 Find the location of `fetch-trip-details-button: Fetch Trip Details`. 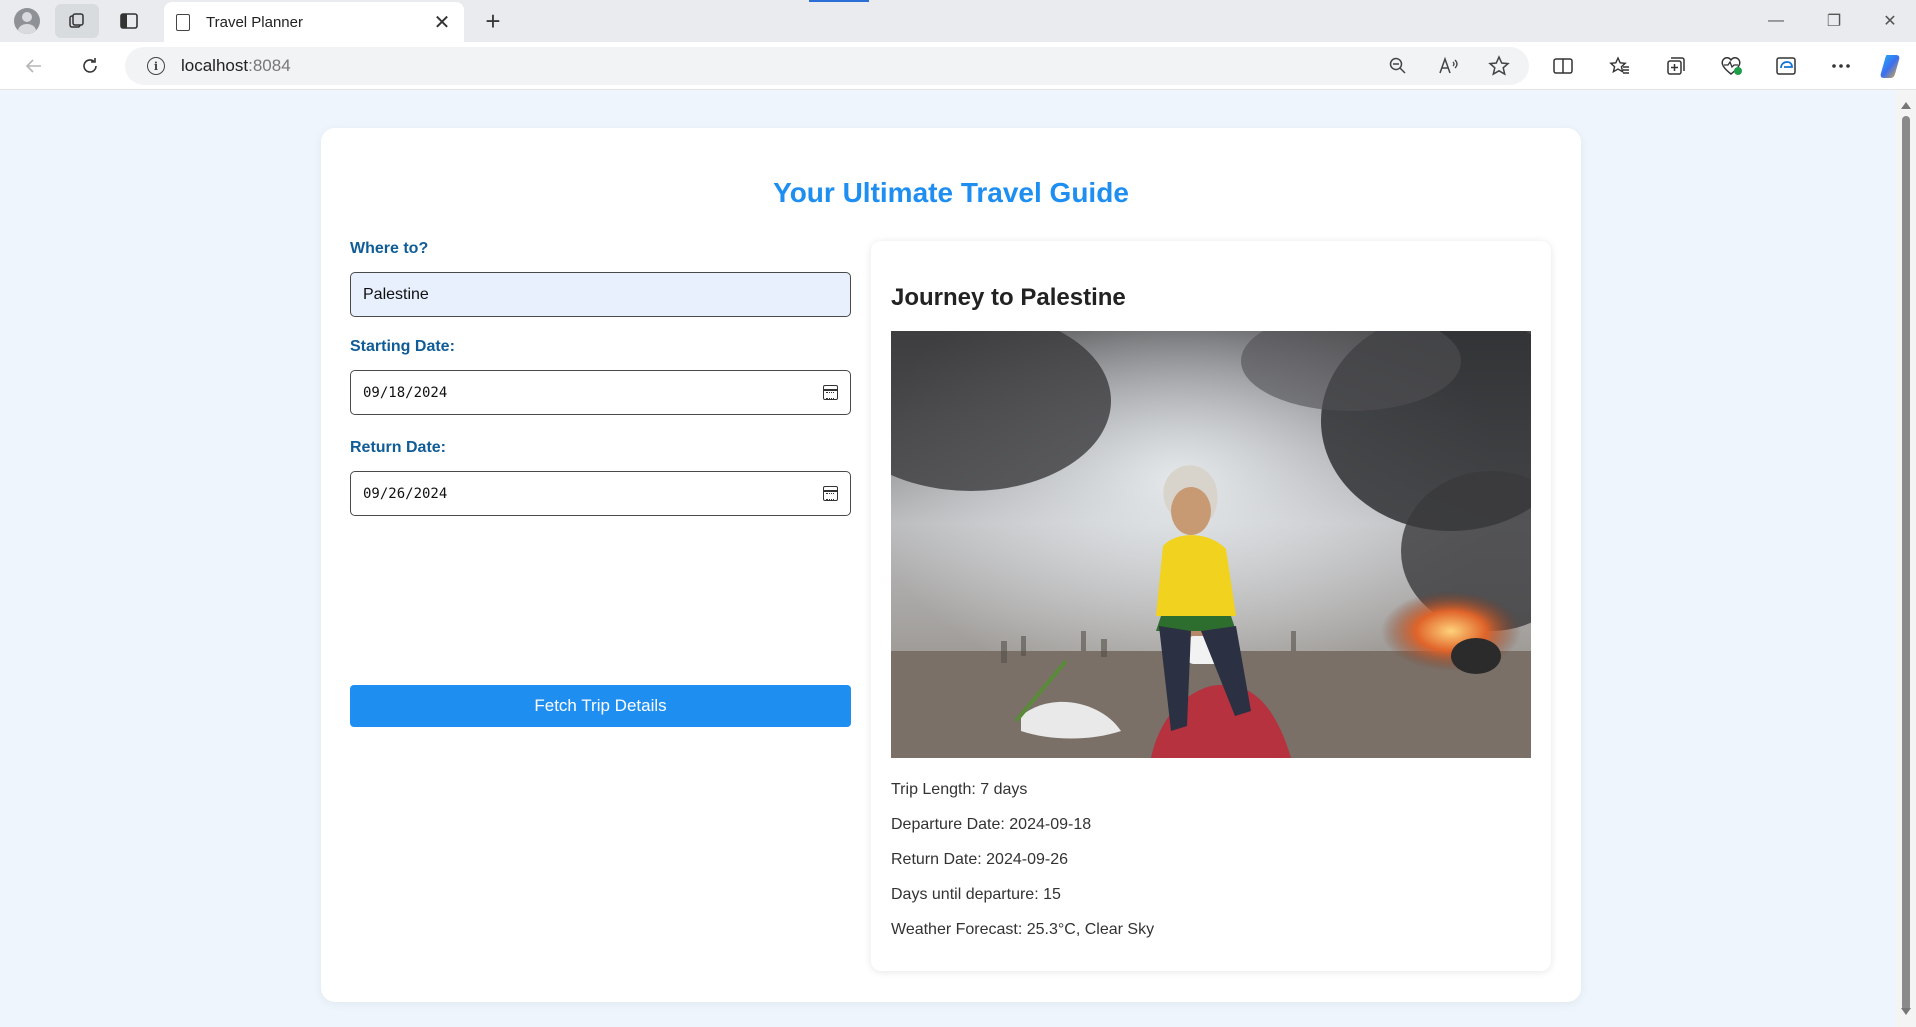

fetch-trip-details-button: Fetch Trip Details is located at coordinates (600, 706).